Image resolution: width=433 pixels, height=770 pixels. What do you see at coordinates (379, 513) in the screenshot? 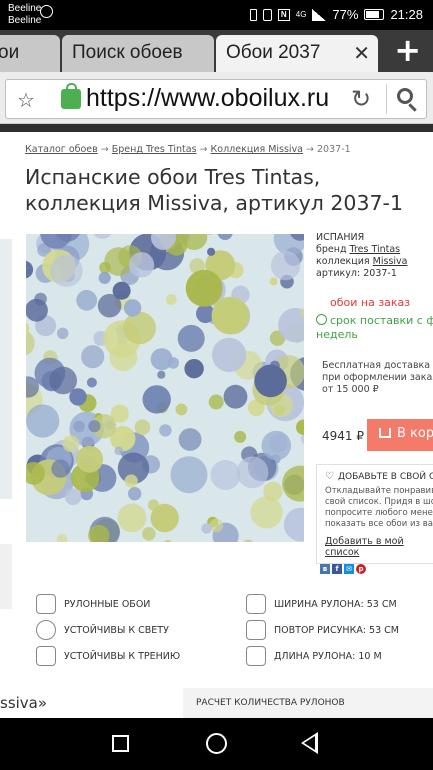
I see `wishlist-line: попросите любого менеджер` at bounding box center [379, 513].